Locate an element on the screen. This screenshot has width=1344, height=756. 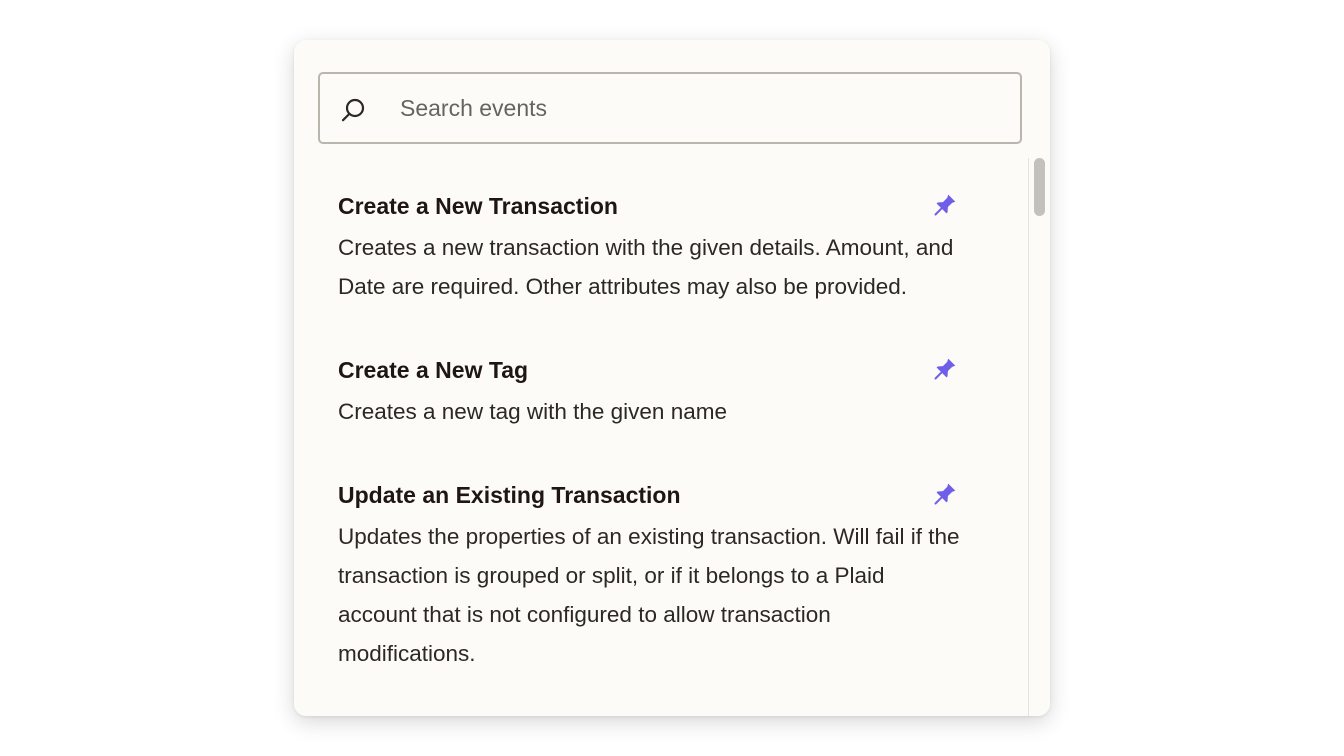
search-input is located at coordinates (700, 108).